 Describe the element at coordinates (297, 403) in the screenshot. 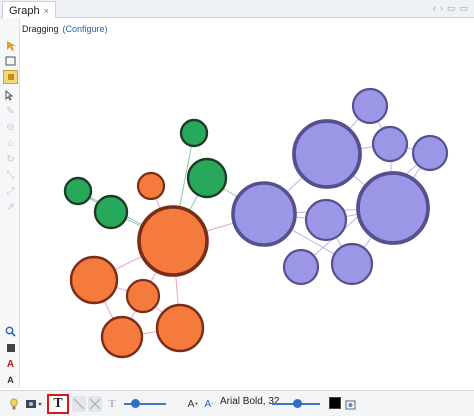

I see `font-size-slider-knob` at that location.